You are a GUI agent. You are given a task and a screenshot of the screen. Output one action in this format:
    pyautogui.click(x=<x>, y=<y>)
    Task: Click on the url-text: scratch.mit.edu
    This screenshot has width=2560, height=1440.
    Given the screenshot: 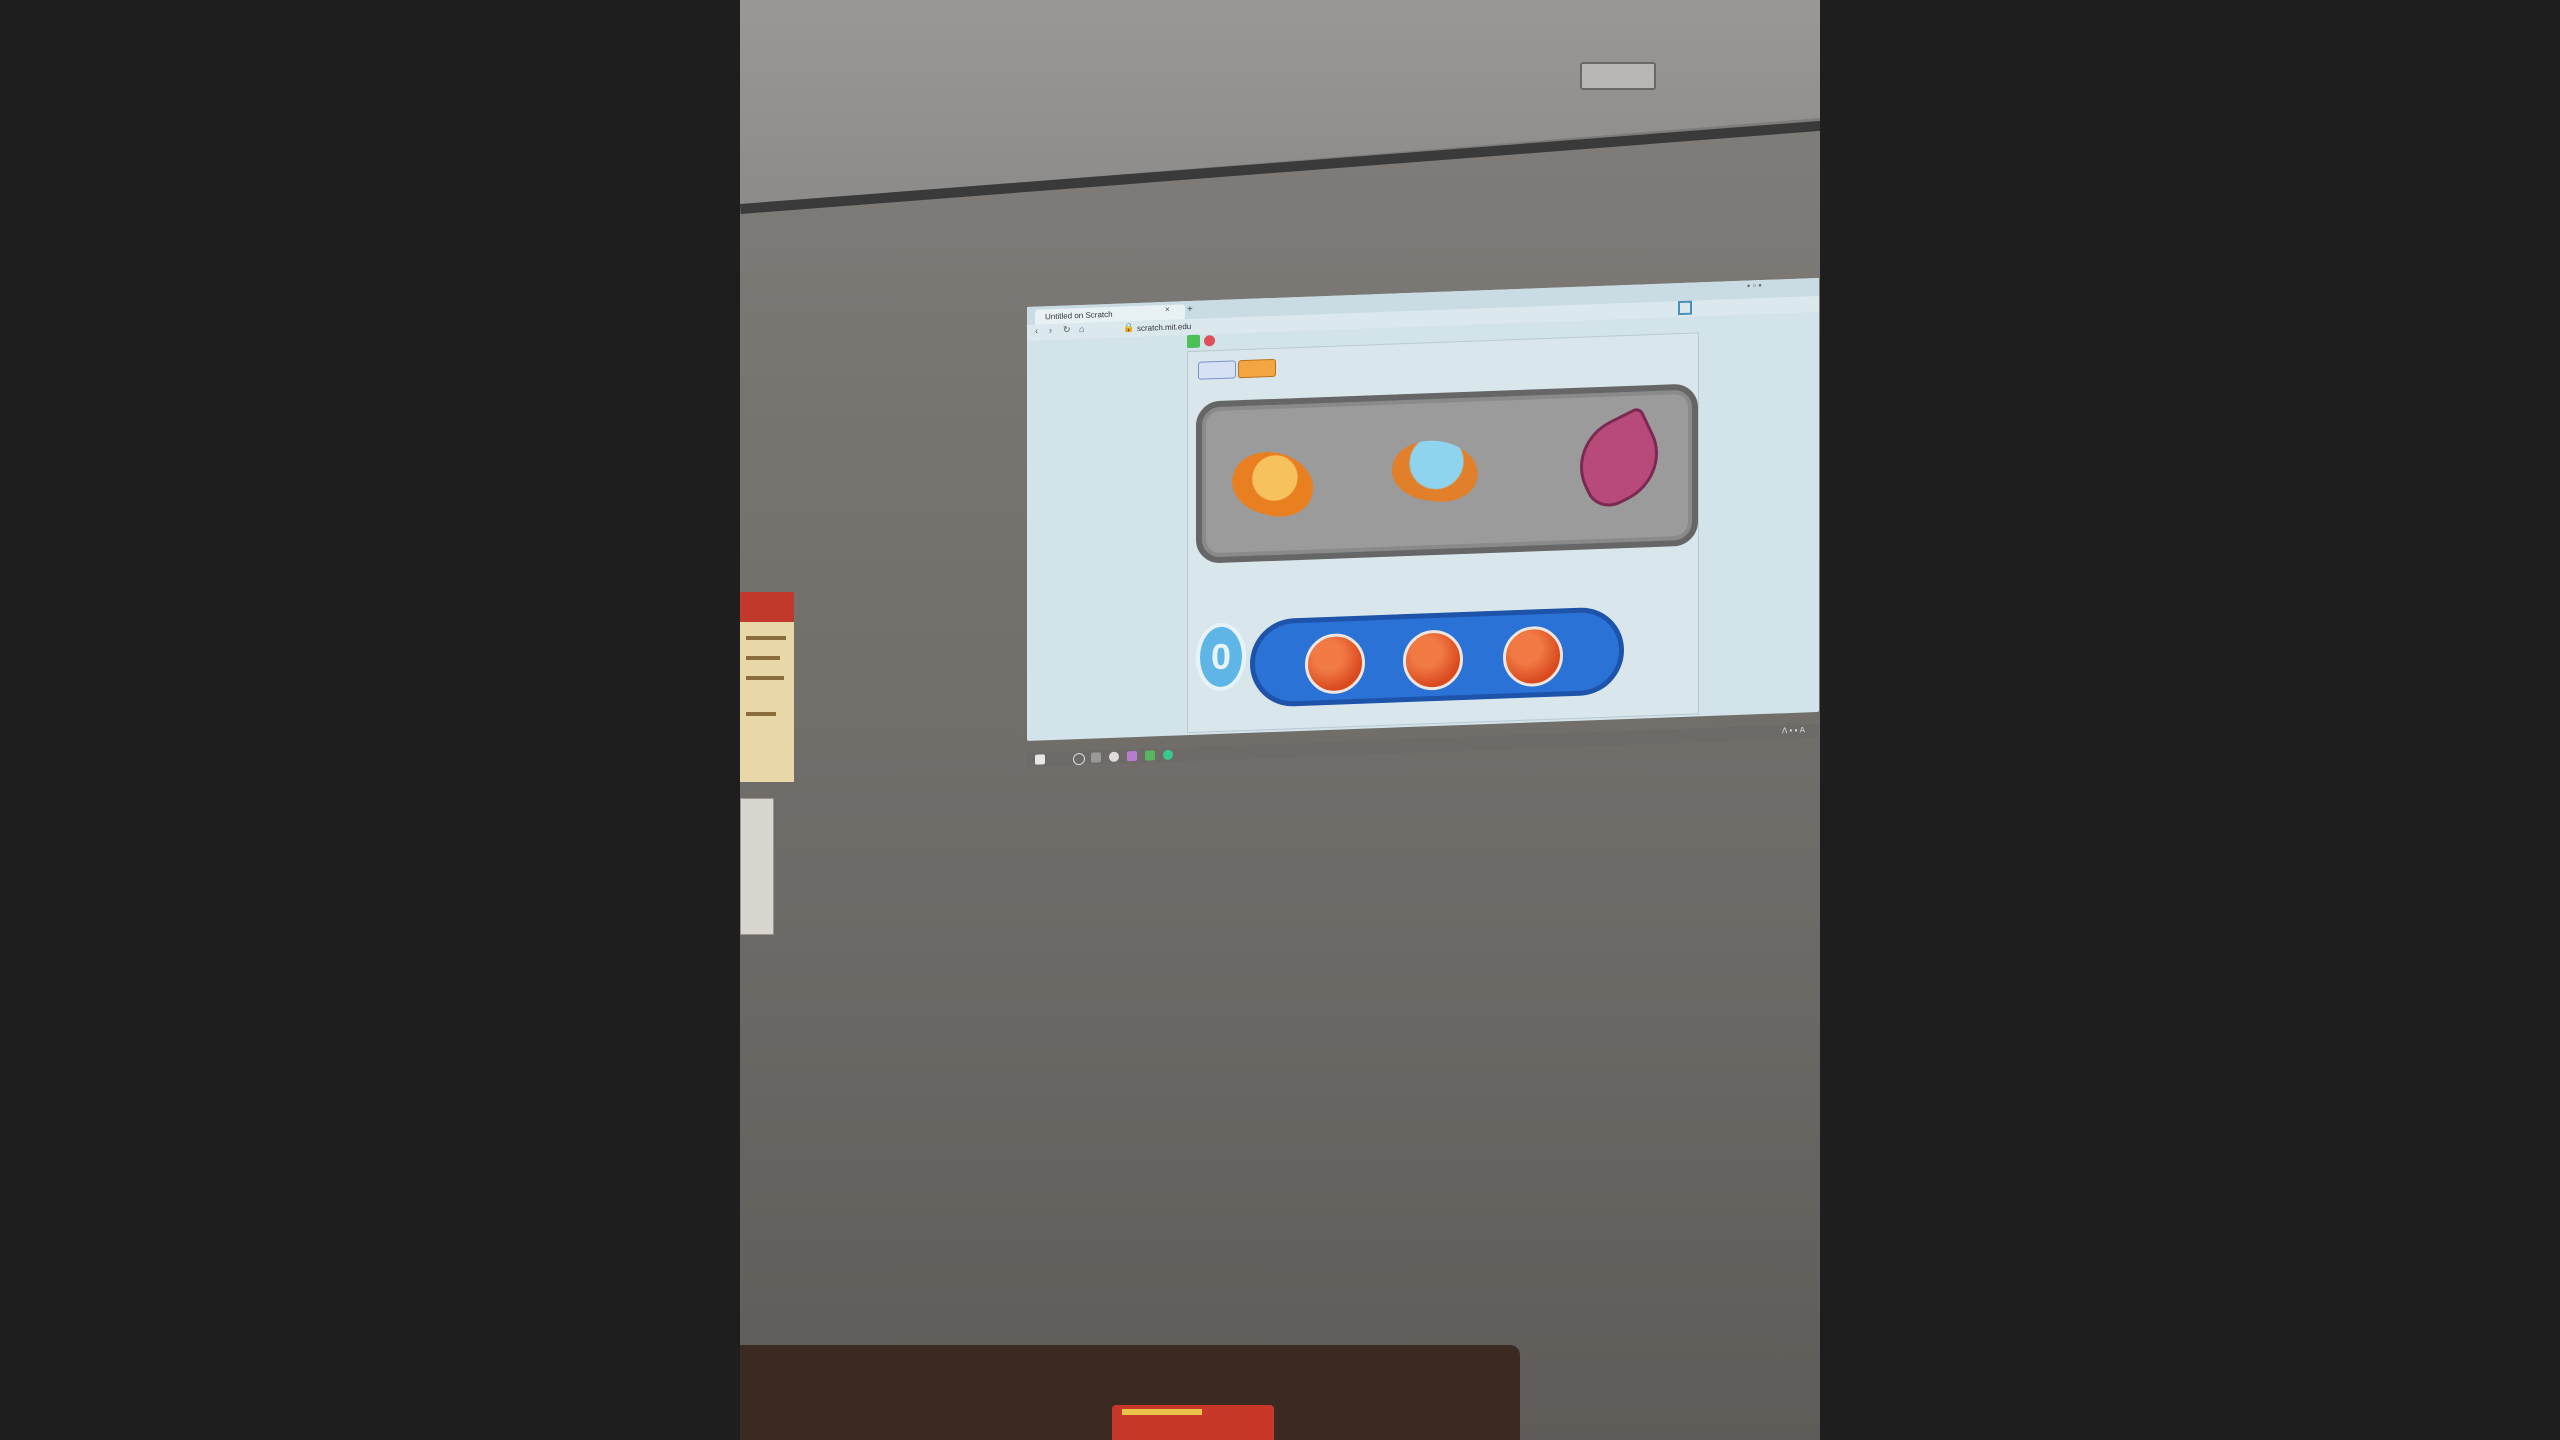 What is the action you would take?
    pyautogui.click(x=1164, y=327)
    